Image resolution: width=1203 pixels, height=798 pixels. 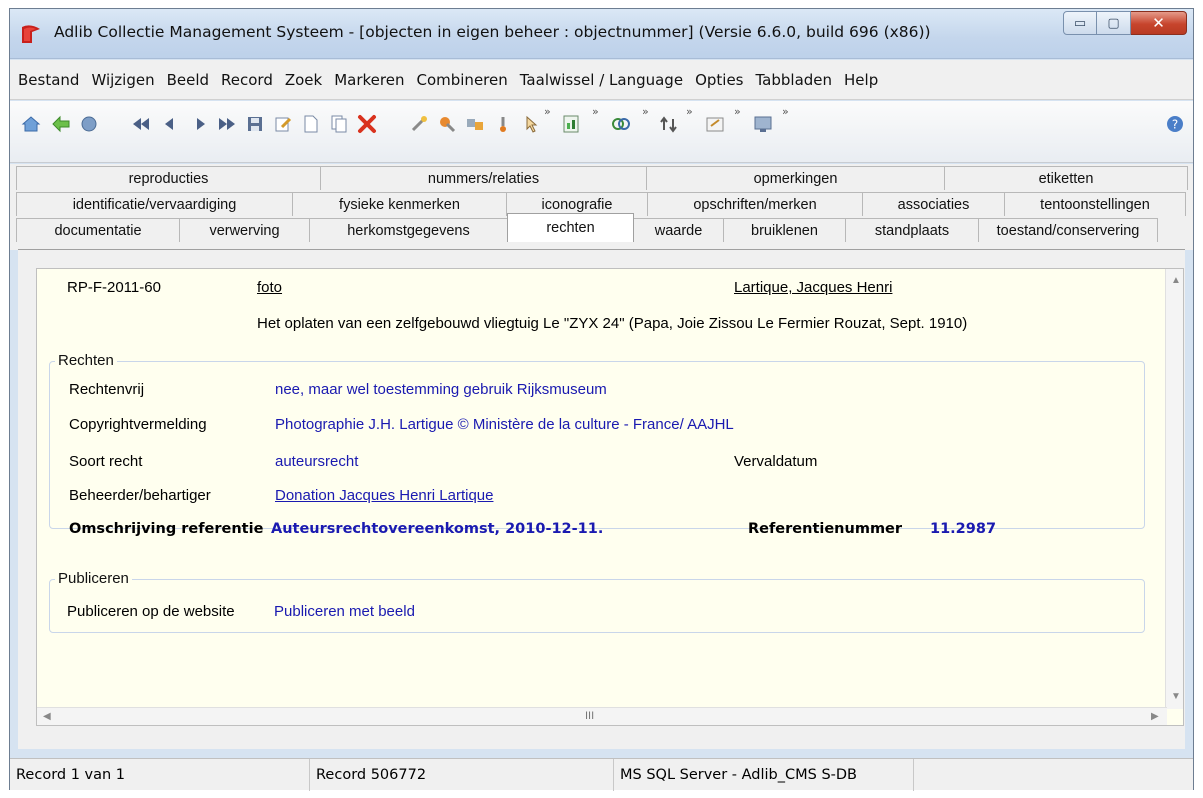 What do you see at coordinates (1068, 230) in the screenshot?
I see `tab-toestand-conservering: toestand/conservering` at bounding box center [1068, 230].